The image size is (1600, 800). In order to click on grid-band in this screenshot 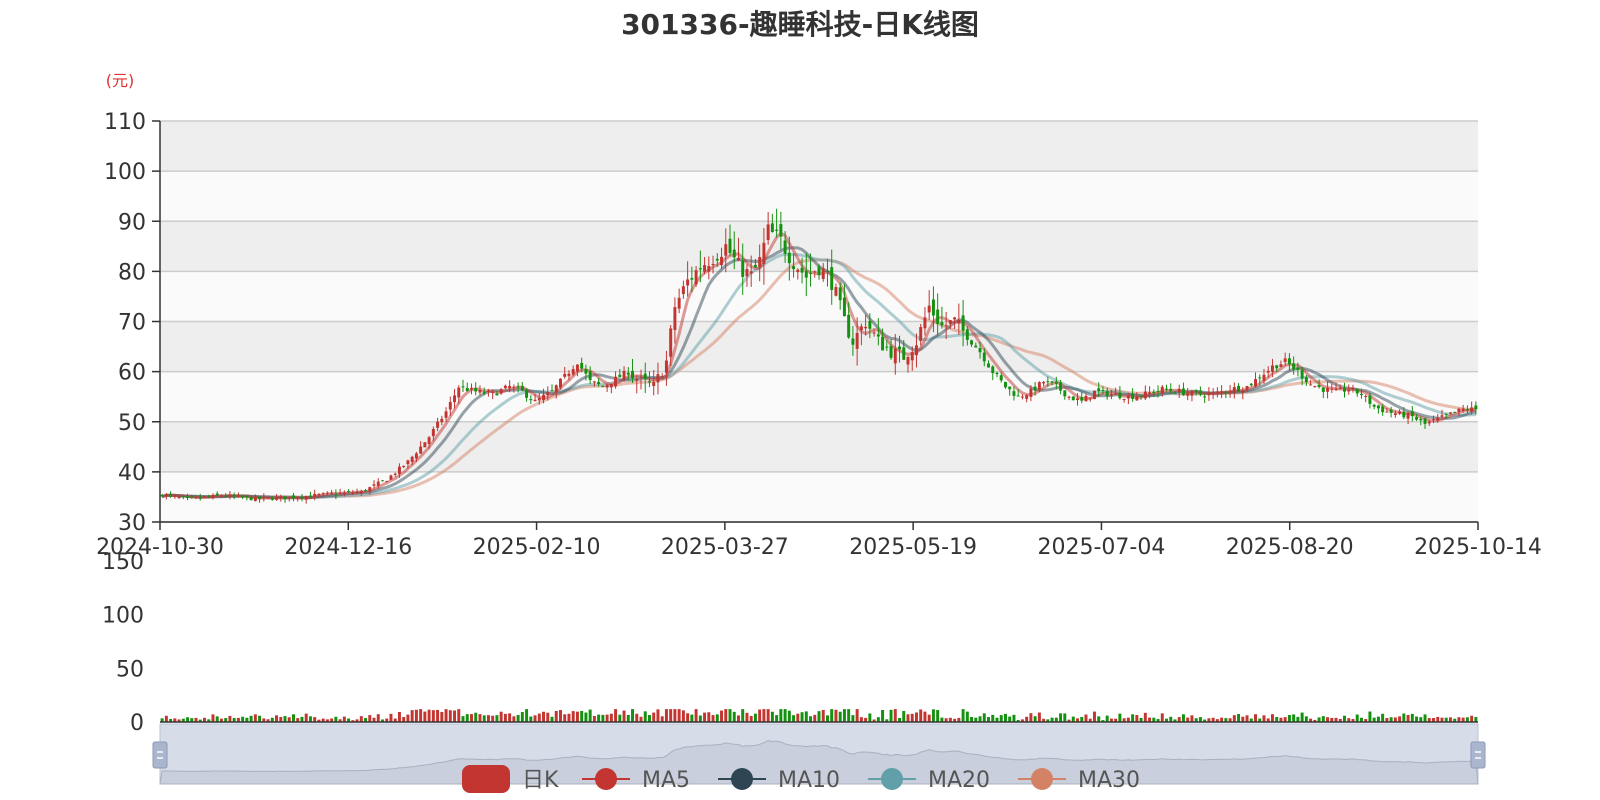, I will do `click(819, 346)`.